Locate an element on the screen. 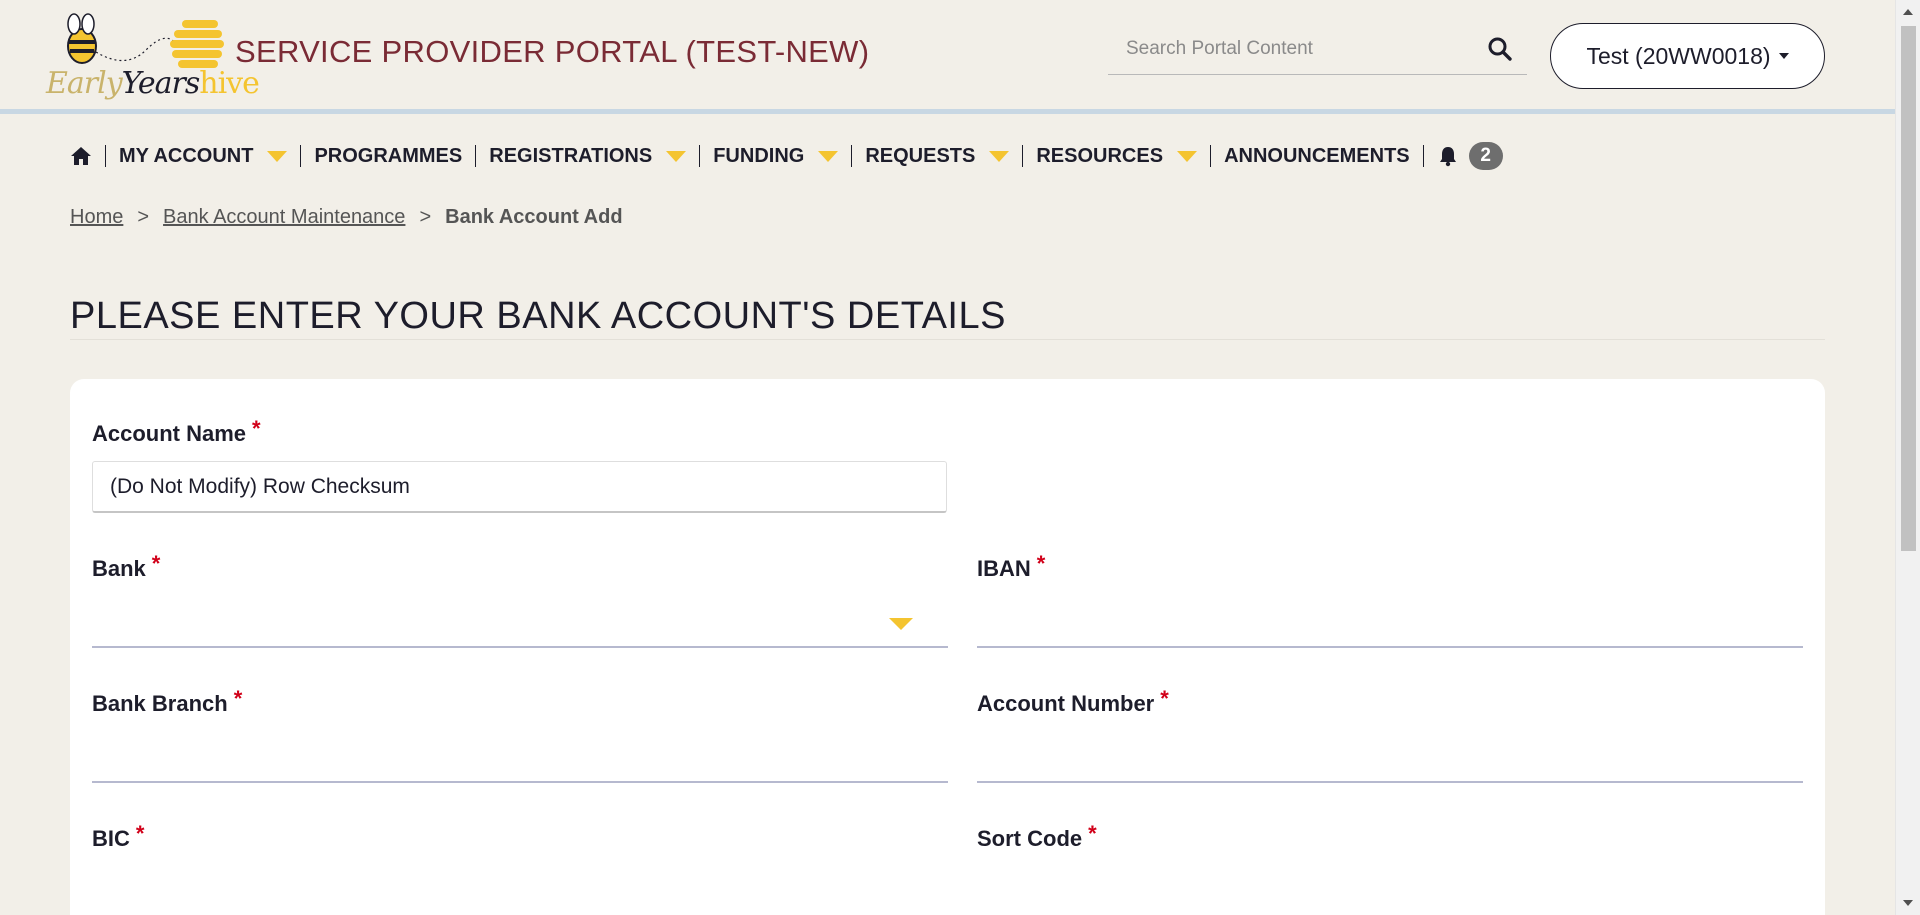 This screenshot has width=1920, height=915. hive-icon is located at coordinates (197, 44).